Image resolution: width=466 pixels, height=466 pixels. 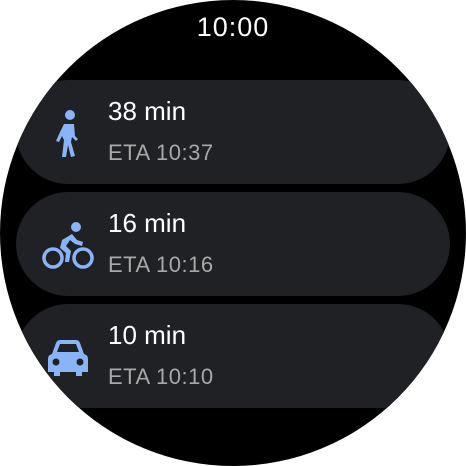 I want to click on route-duration: 10 min, so click(x=147, y=335).